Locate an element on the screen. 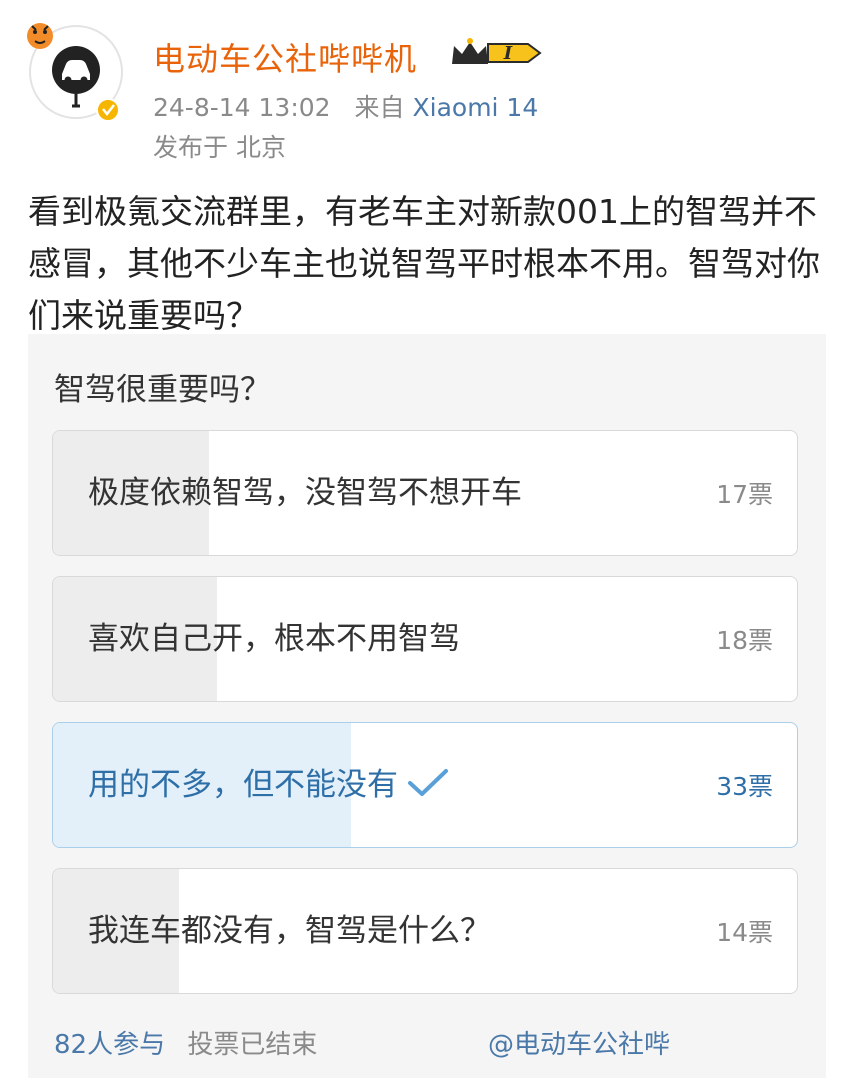 This screenshot has width=852, height=1078. poll-option-4: 我连车都没有，智驾是什么？ 14票 is located at coordinates (425, 931).